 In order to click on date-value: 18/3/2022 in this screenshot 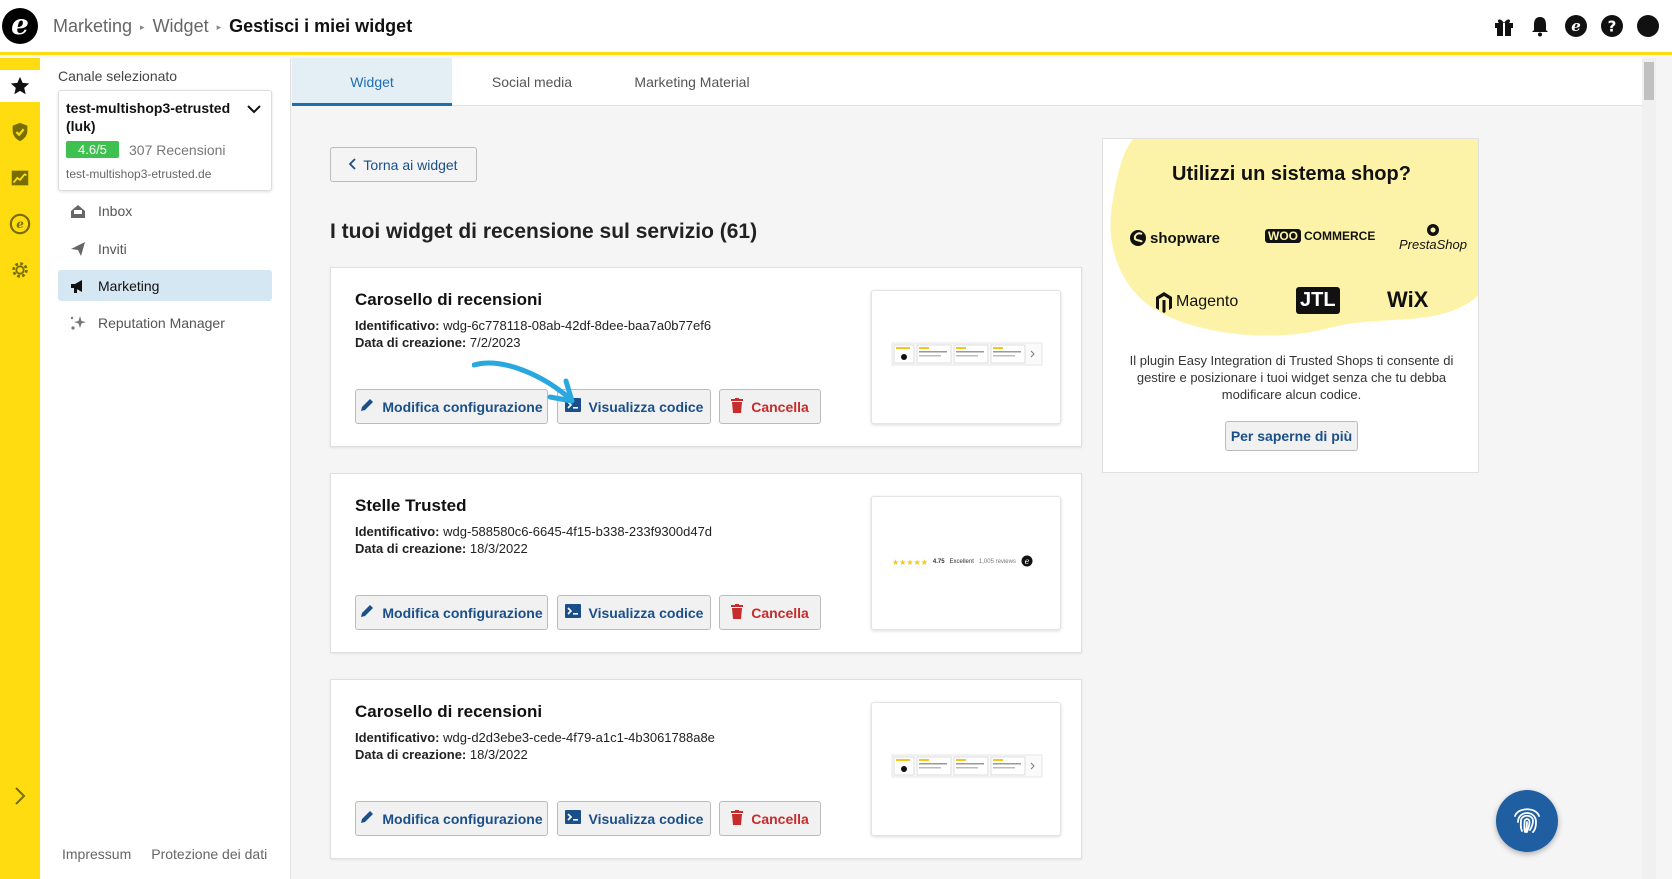, I will do `click(498, 754)`.